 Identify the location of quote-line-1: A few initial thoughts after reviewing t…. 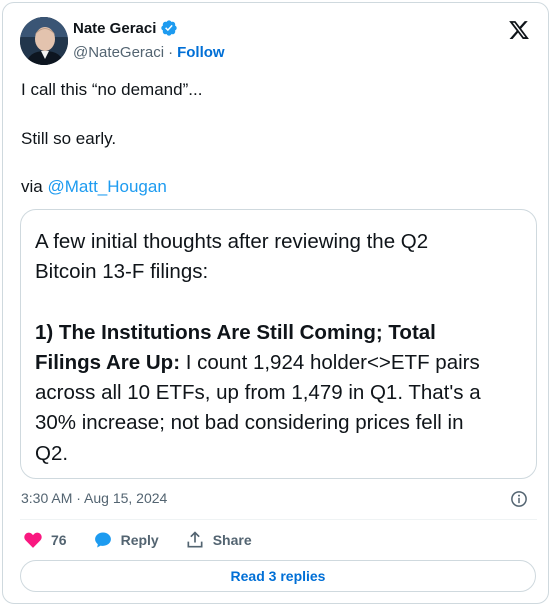
(232, 241).